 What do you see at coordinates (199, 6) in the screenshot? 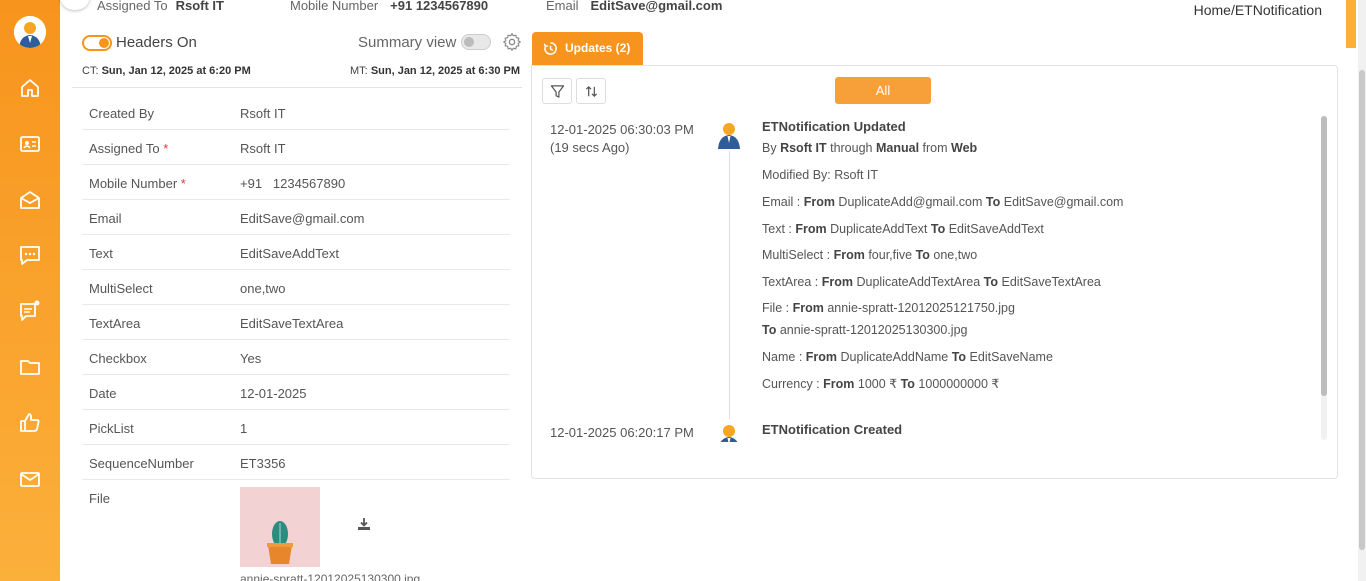
I see `header-assigned-to-value: Rsoft IT` at bounding box center [199, 6].